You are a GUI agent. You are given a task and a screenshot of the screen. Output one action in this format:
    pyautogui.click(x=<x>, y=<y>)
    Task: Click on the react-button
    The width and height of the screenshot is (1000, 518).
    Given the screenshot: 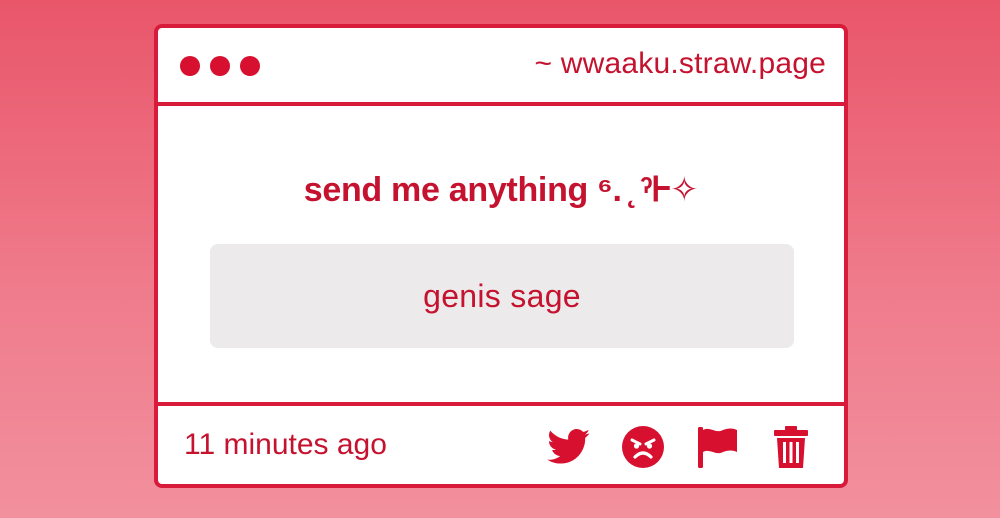 What is the action you would take?
    pyautogui.click(x=643, y=447)
    